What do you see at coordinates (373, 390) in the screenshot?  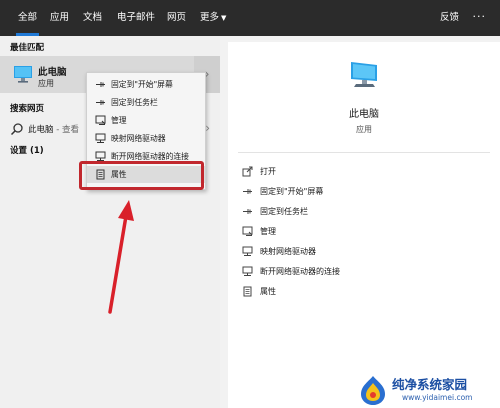 I see `site-logo-icon` at bounding box center [373, 390].